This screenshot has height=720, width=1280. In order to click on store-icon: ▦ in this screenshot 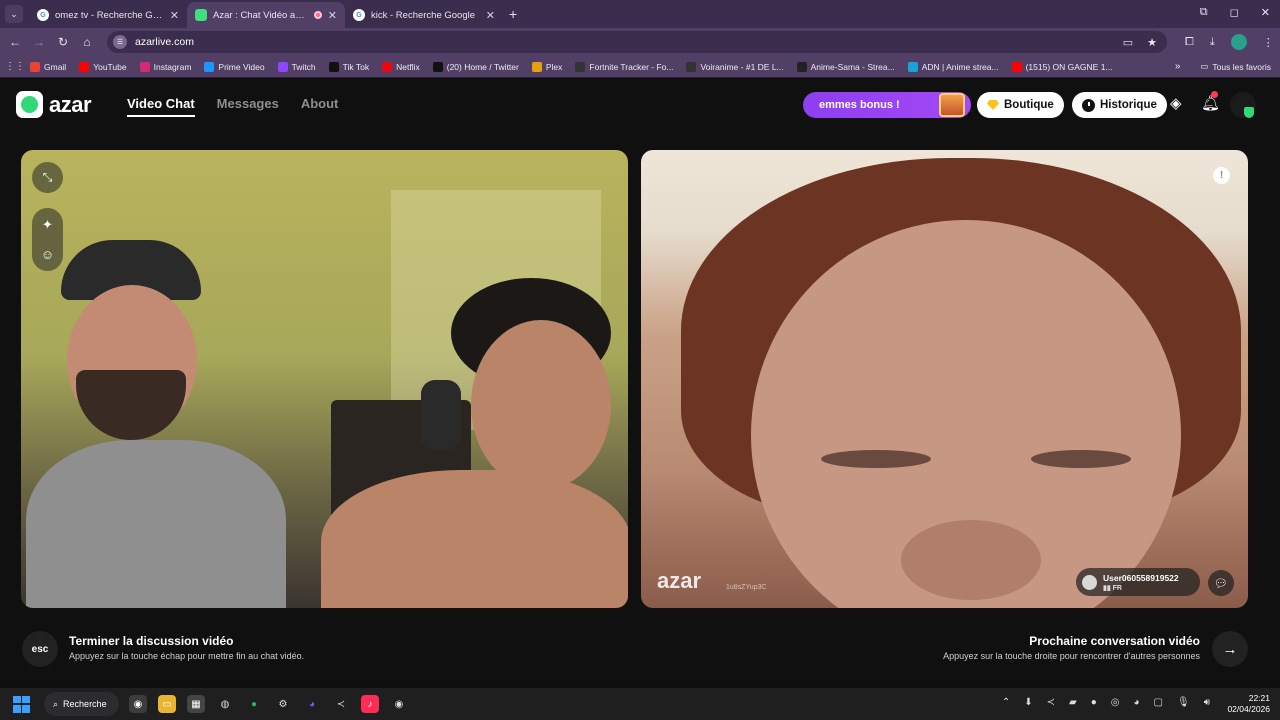, I will do `click(196, 704)`.